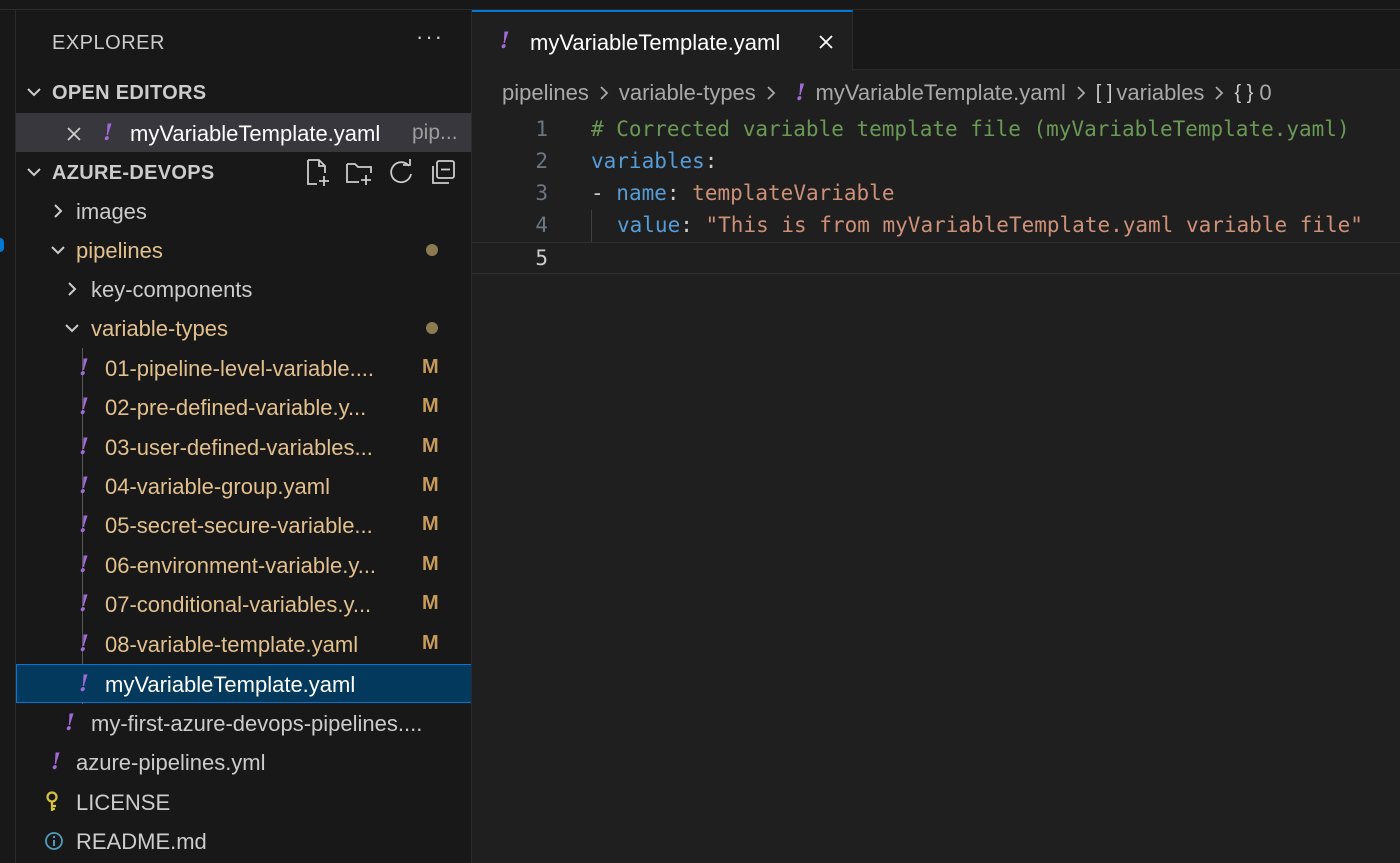 The height and width of the screenshot is (863, 1400). What do you see at coordinates (317, 172) in the screenshot?
I see `new-file-icon` at bounding box center [317, 172].